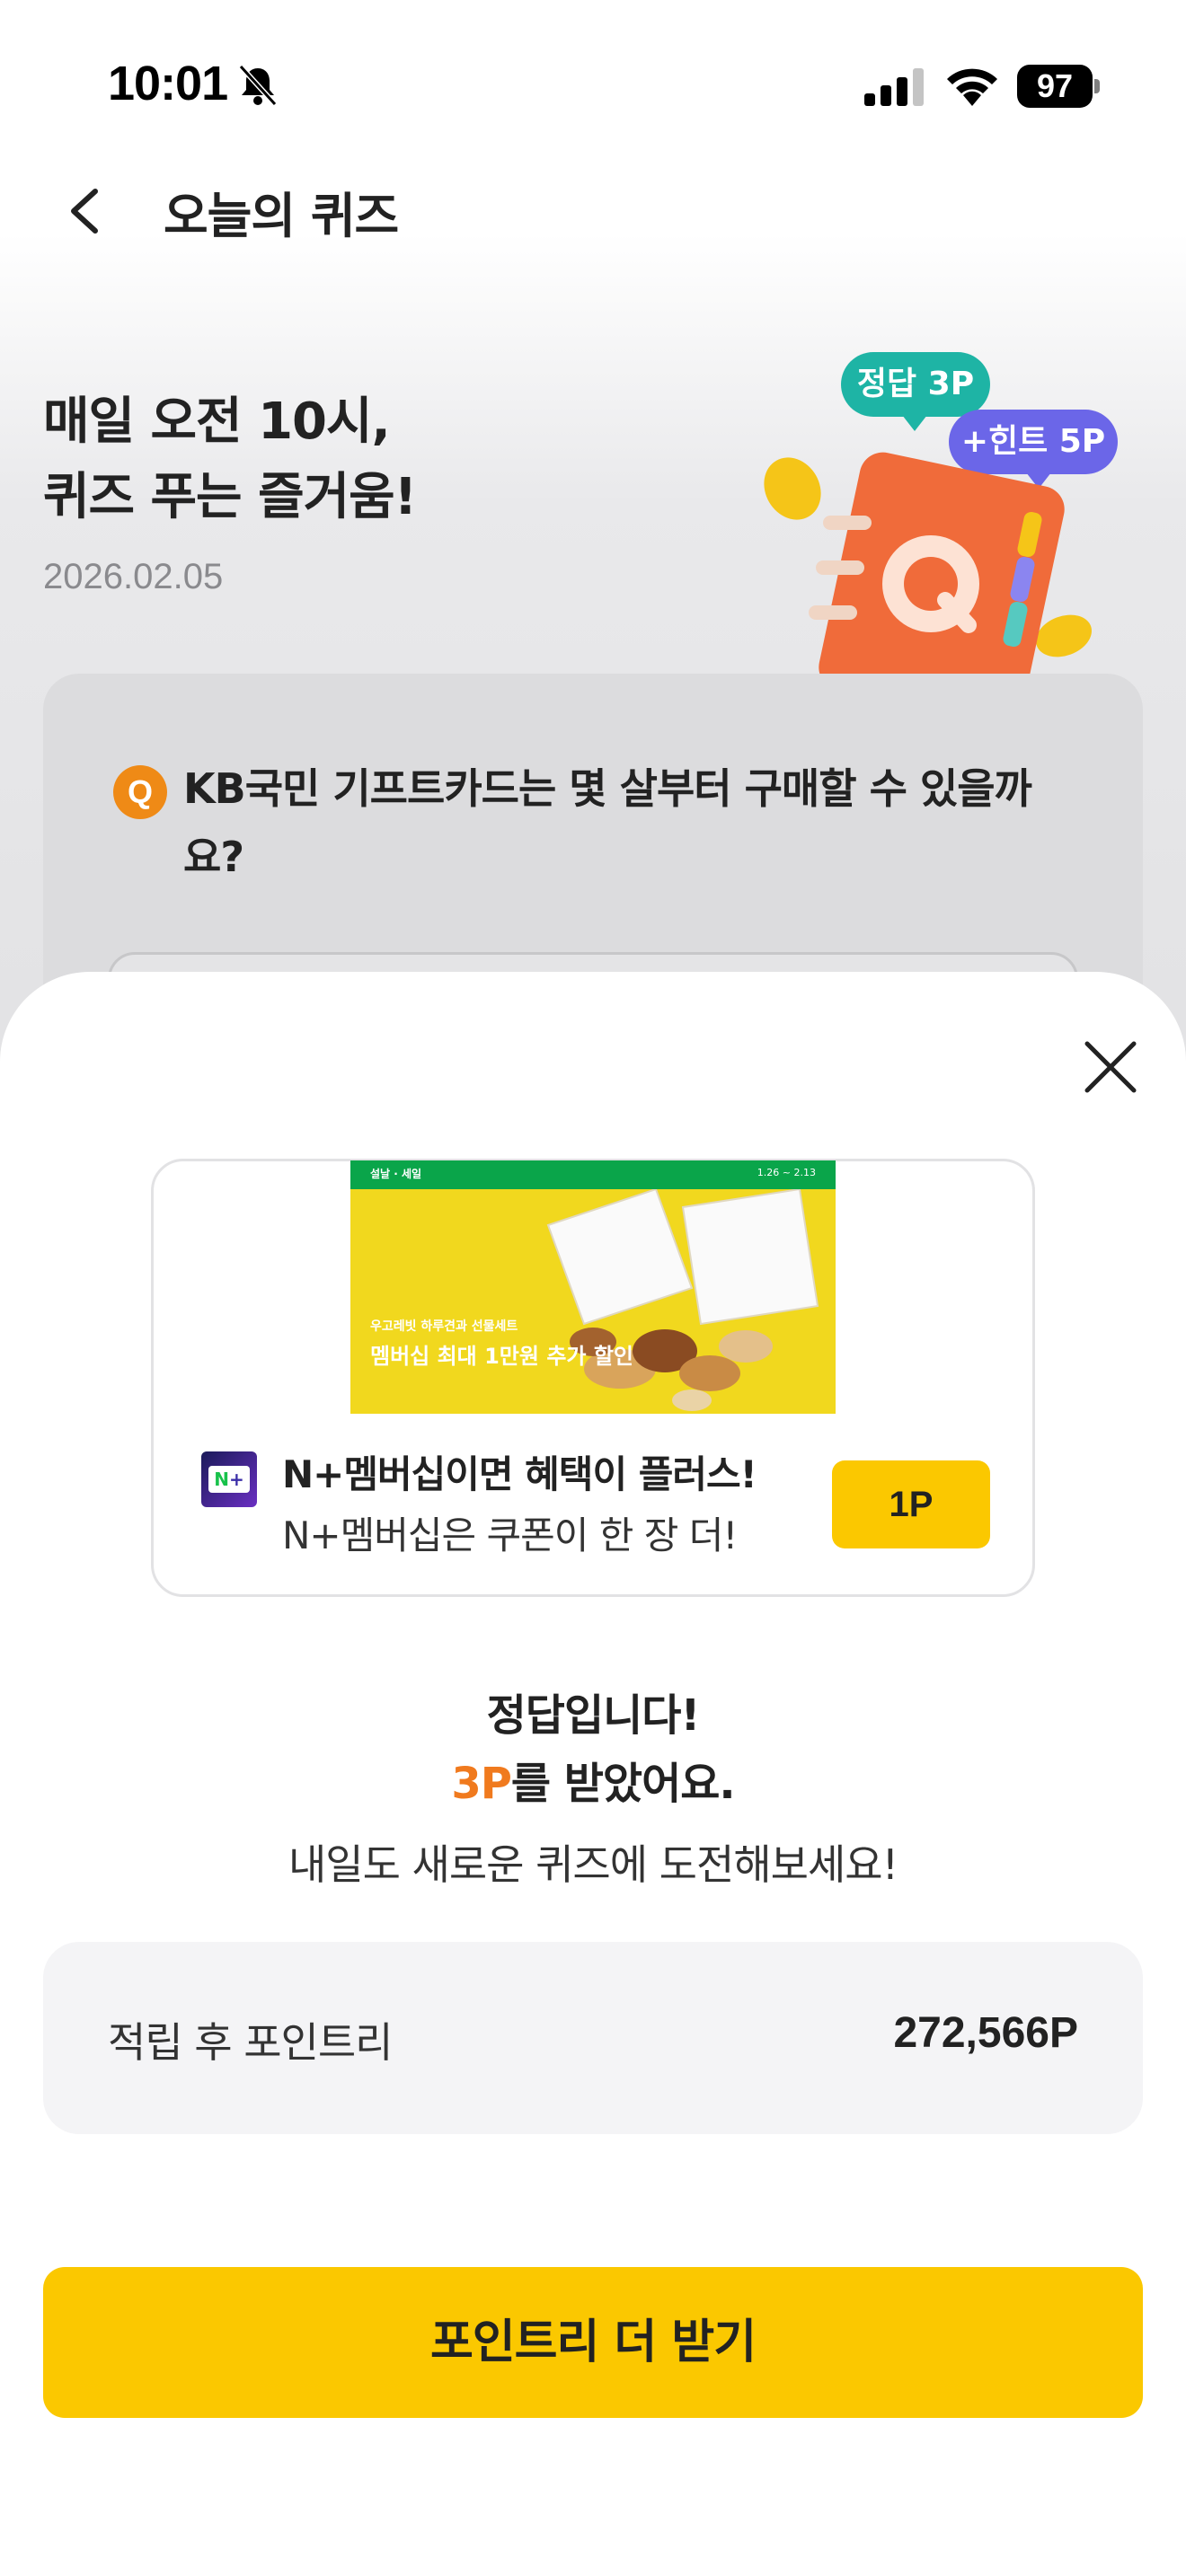 The width and height of the screenshot is (1186, 2576). What do you see at coordinates (230, 459) in the screenshot?
I see `quiz-headline: 매일 오전 10시, 퀴즈 푸는 즐거움!` at bounding box center [230, 459].